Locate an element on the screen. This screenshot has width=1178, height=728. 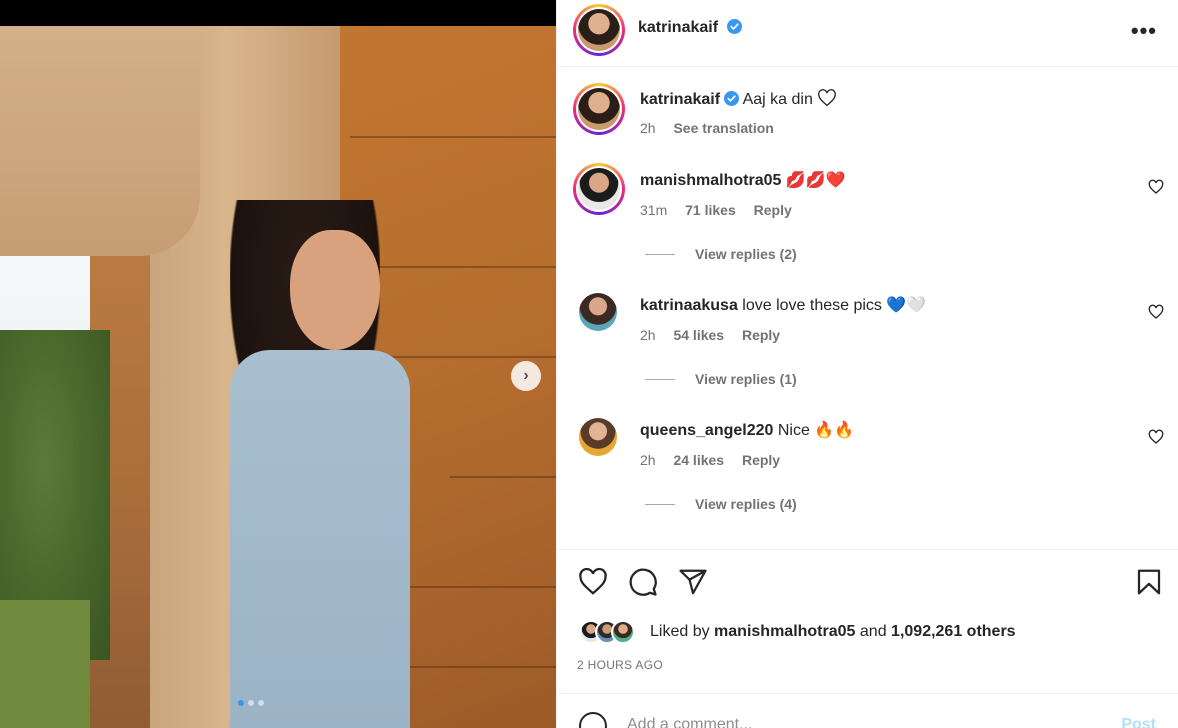
view-replies-button: View replies (2) is located at coordinates (721, 254).